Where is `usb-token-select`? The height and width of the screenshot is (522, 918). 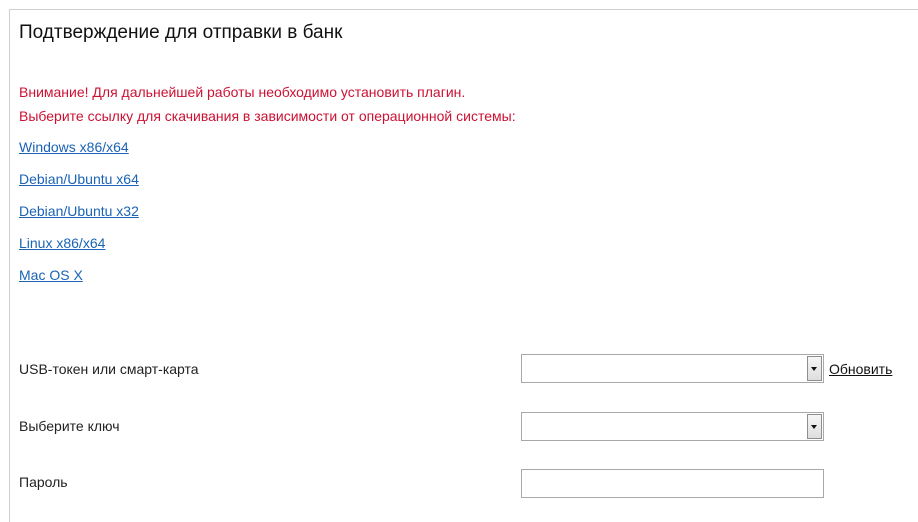
usb-token-select is located at coordinates (672, 368).